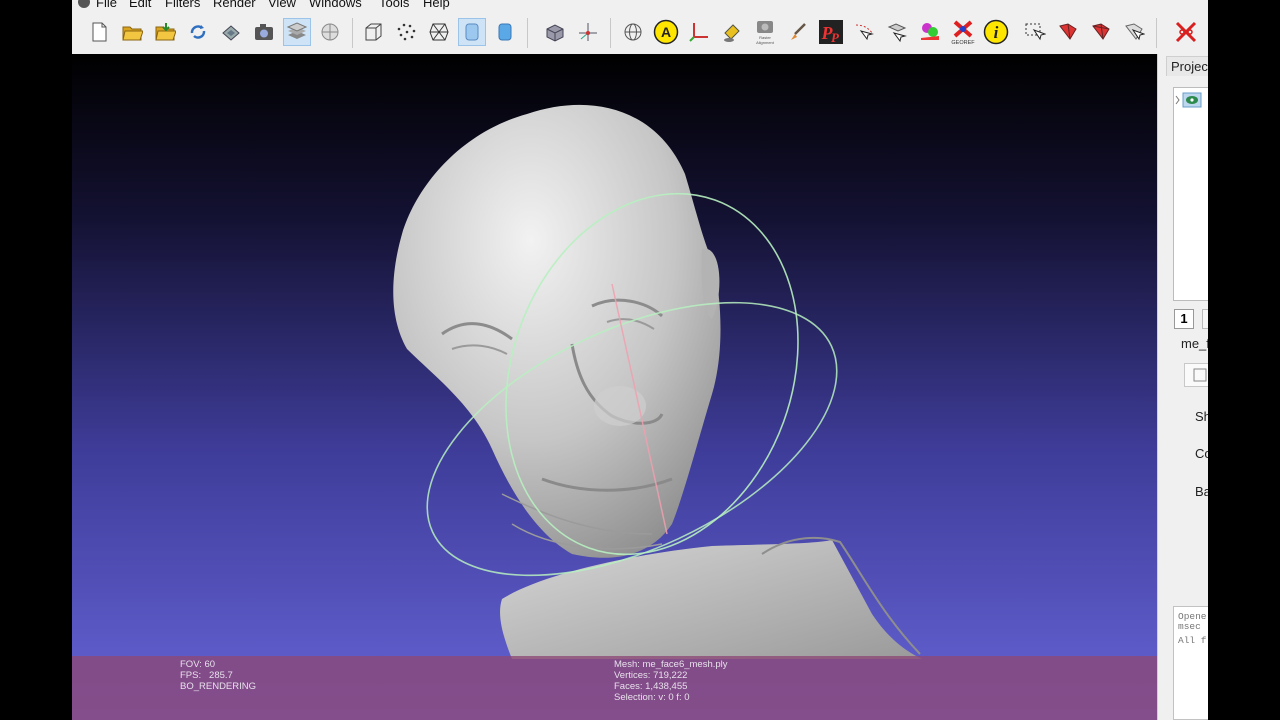 The image size is (1280, 720). Describe the element at coordinates (182, 5) in the screenshot. I see `menu-filters: Filters` at that location.